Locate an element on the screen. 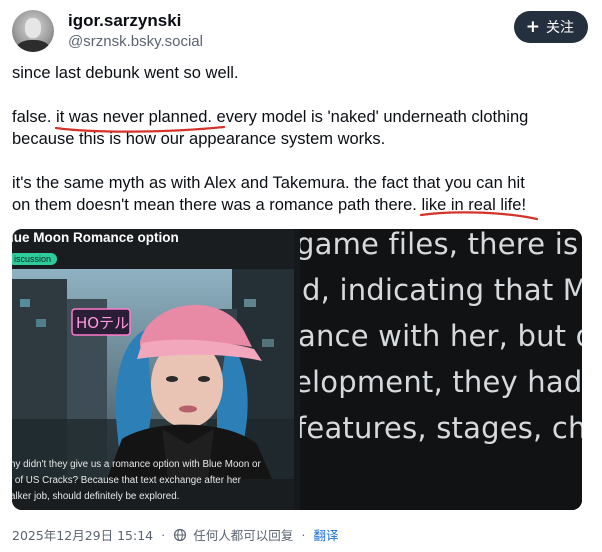  highlight-real-life: like in real life! is located at coordinates (479, 207).